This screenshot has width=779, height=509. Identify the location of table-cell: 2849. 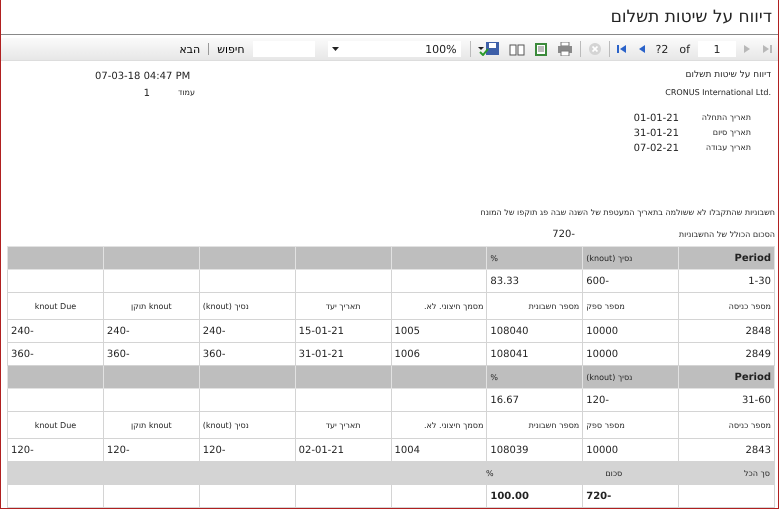
(758, 354).